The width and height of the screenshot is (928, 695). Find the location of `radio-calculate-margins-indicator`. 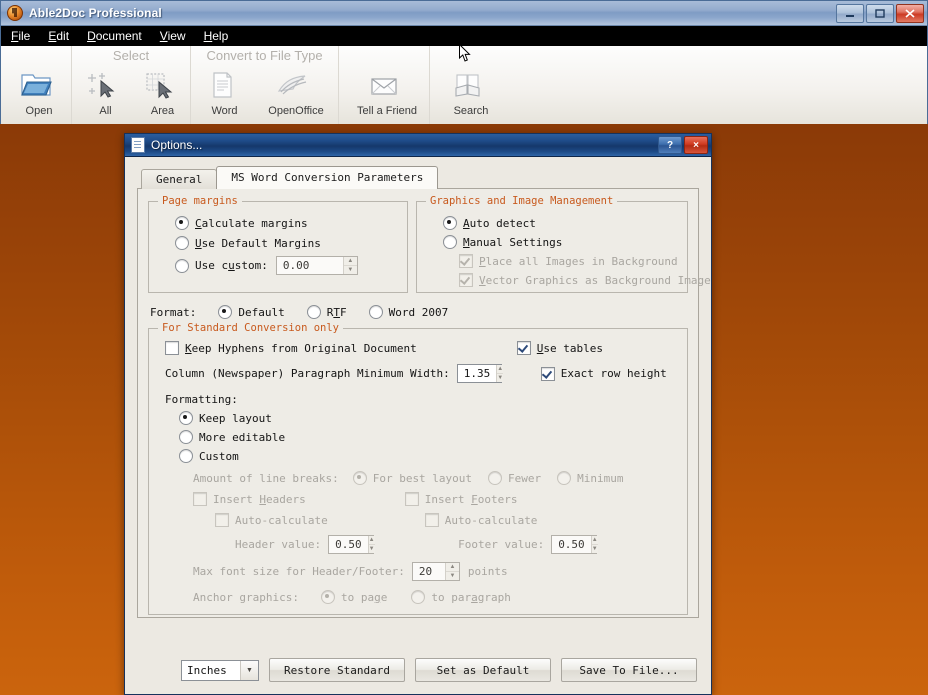

radio-calculate-margins-indicator is located at coordinates (182, 223).